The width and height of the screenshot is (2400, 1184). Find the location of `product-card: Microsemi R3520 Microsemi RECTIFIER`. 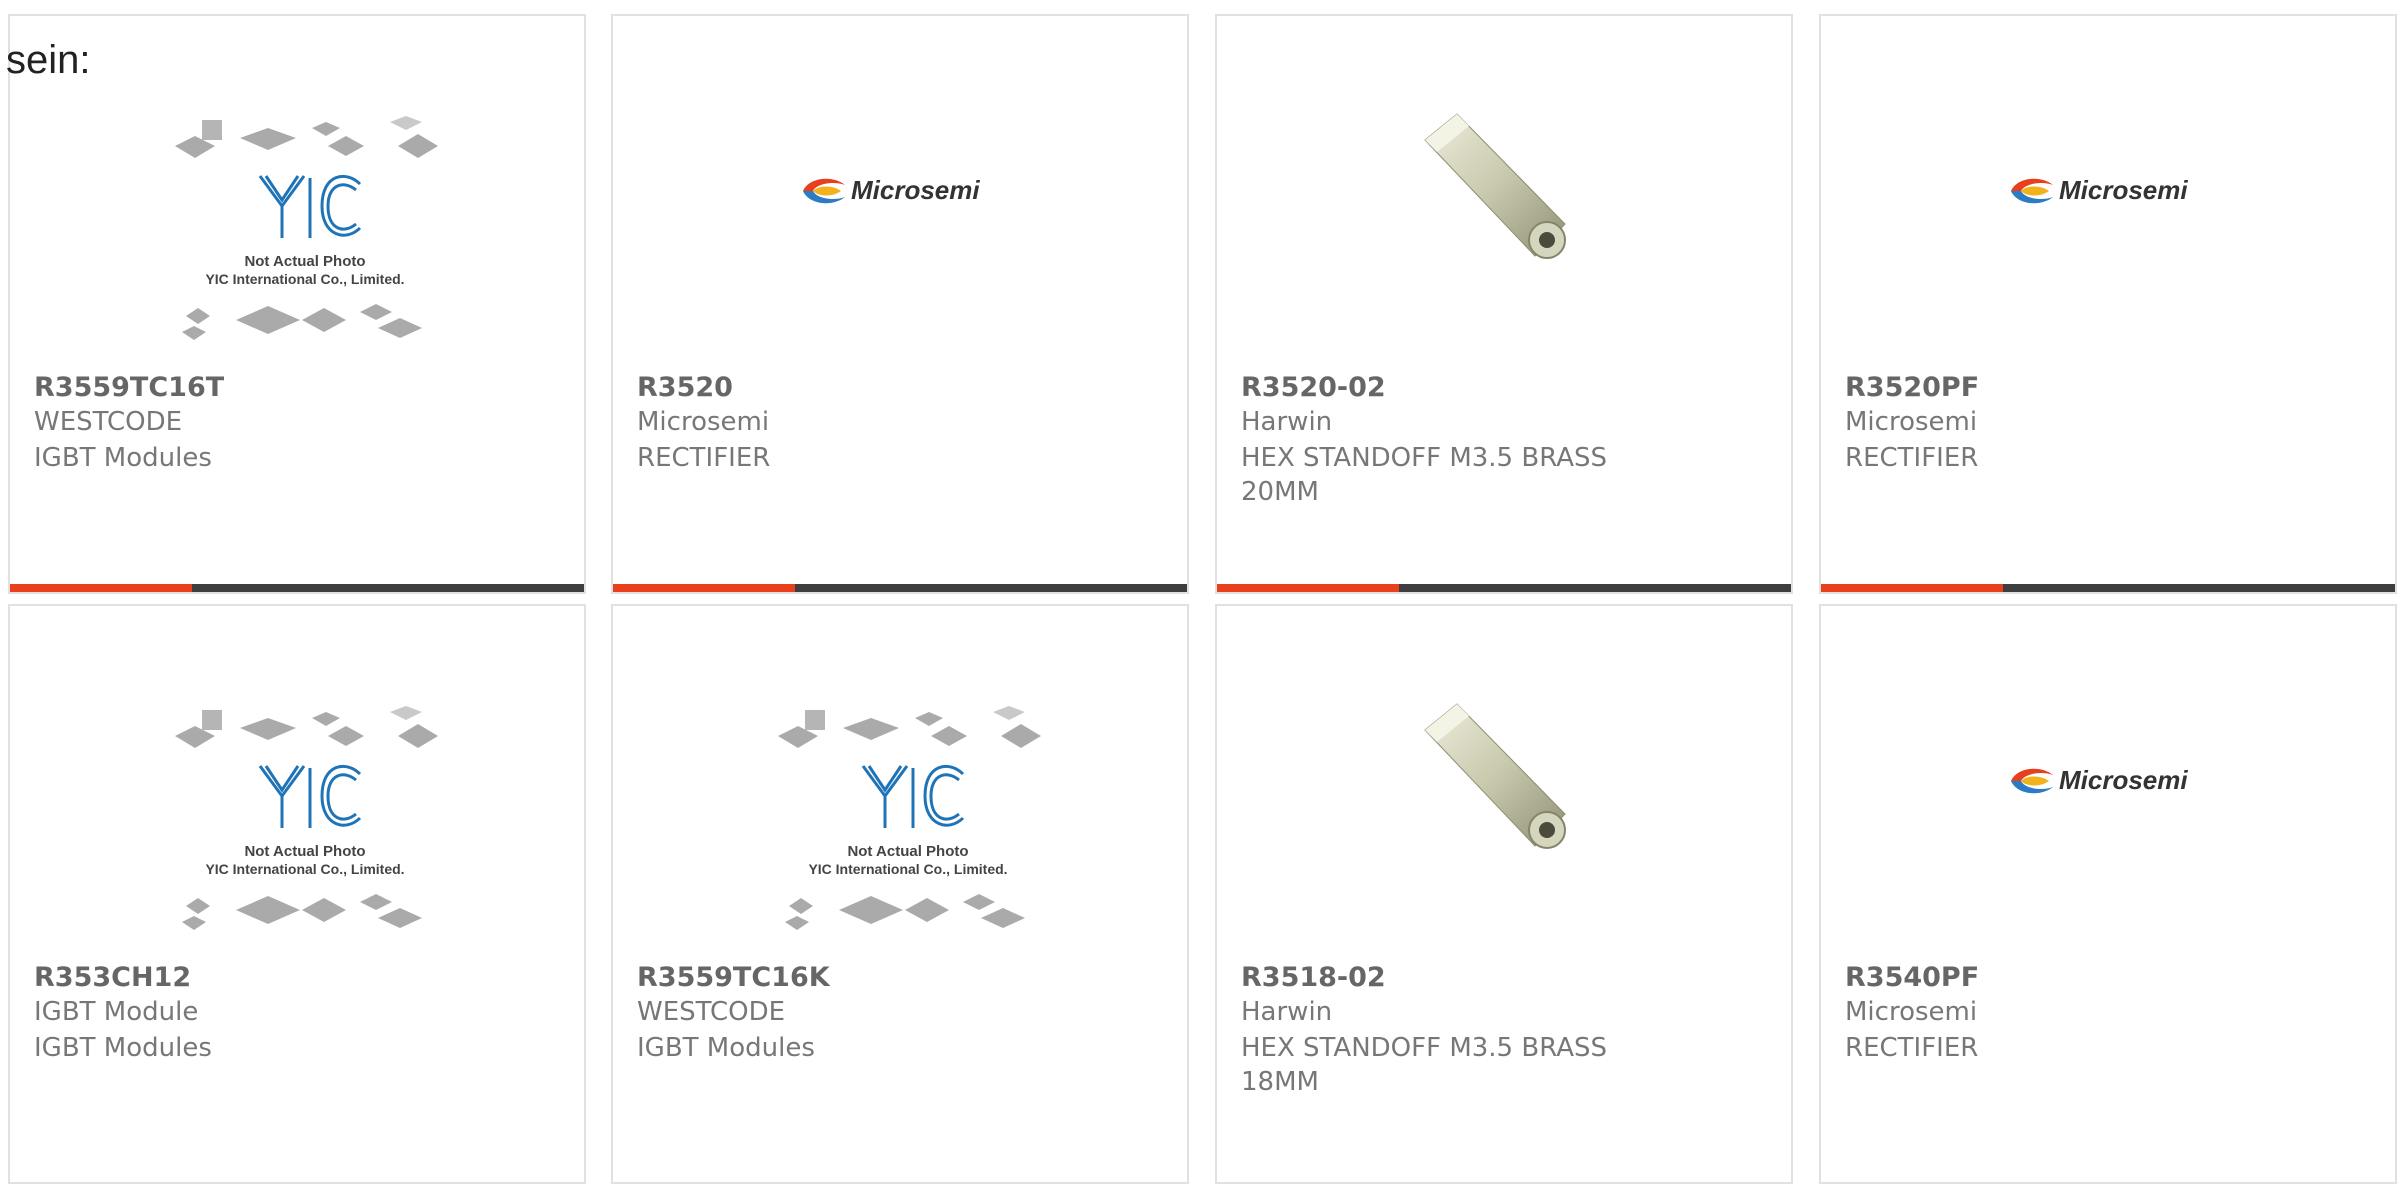

product-card: Microsemi R3520 Microsemi RECTIFIER is located at coordinates (900, 304).